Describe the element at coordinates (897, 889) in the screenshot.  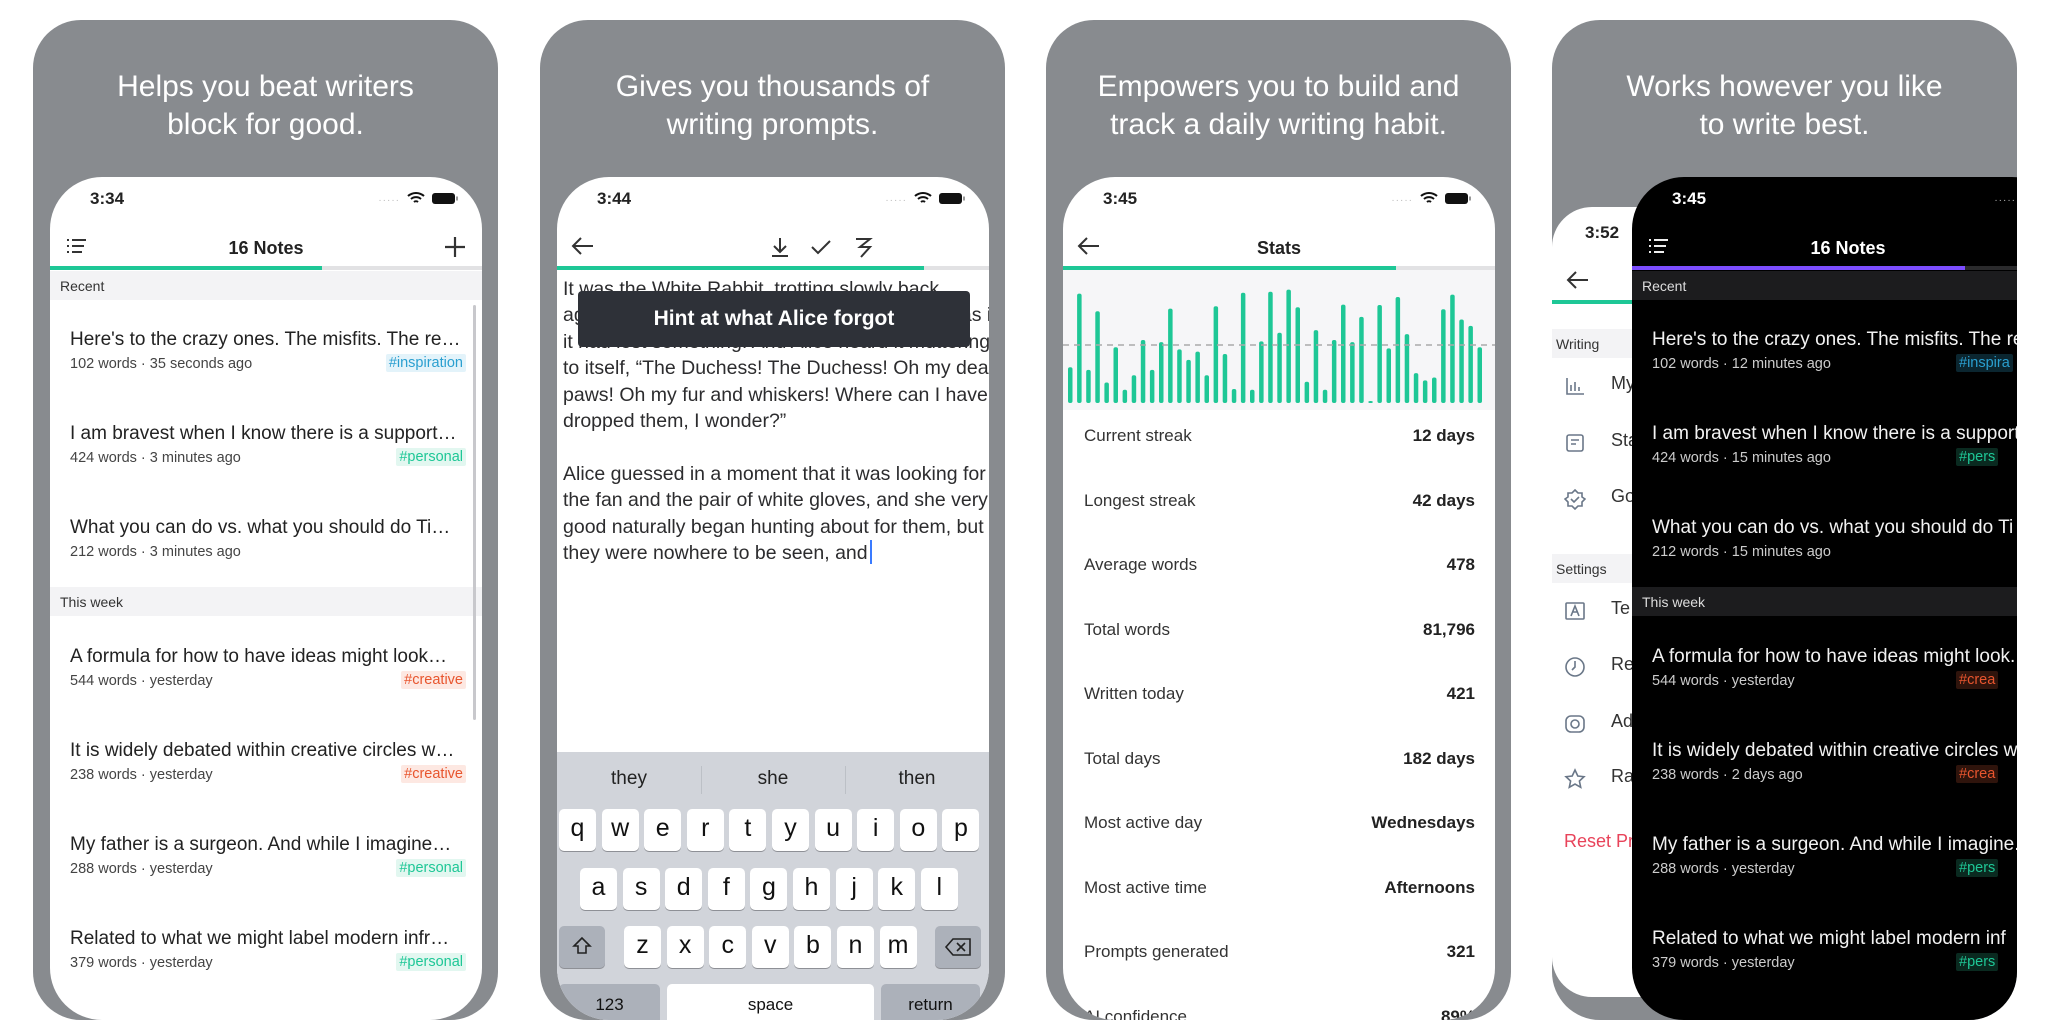
I see `key-k: k` at that location.